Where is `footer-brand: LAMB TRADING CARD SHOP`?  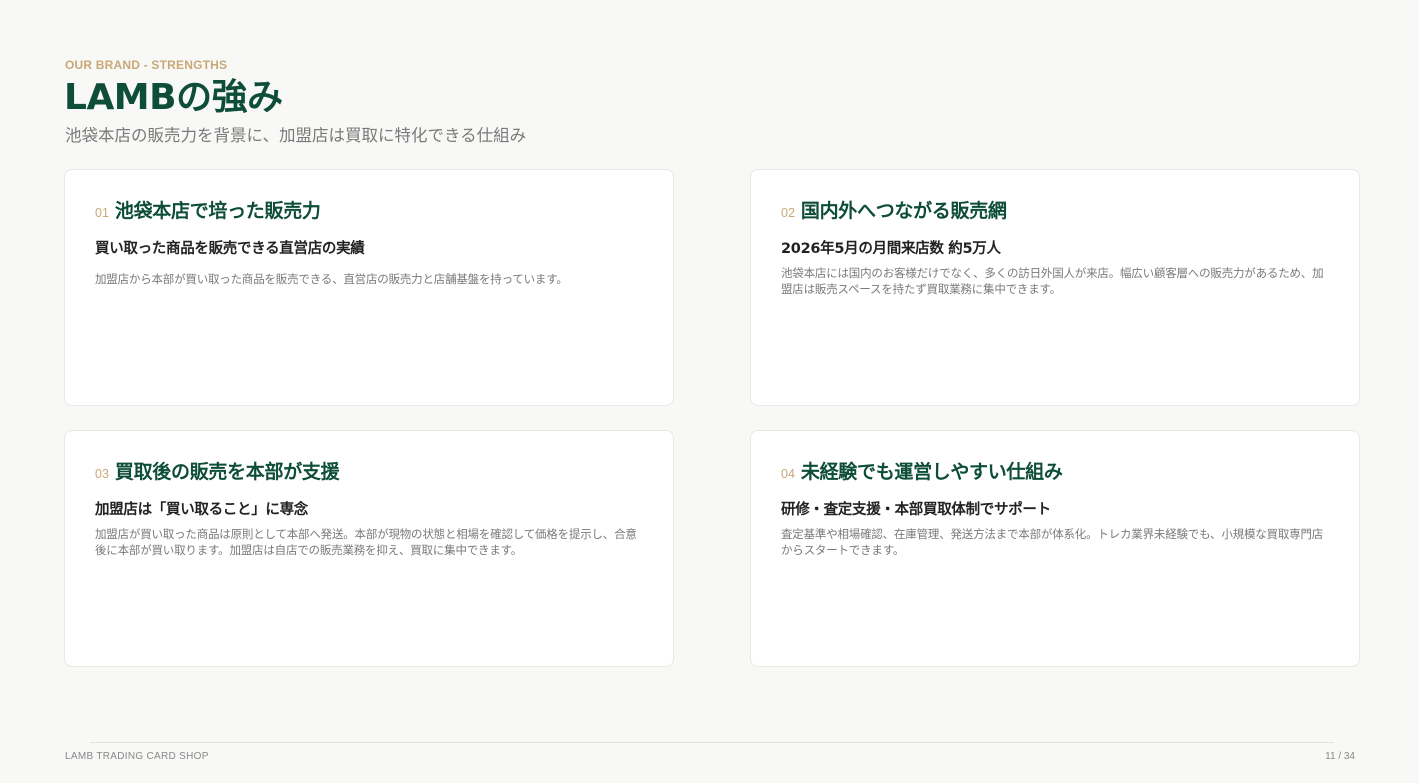
footer-brand: LAMB TRADING CARD SHOP is located at coordinates (137, 756).